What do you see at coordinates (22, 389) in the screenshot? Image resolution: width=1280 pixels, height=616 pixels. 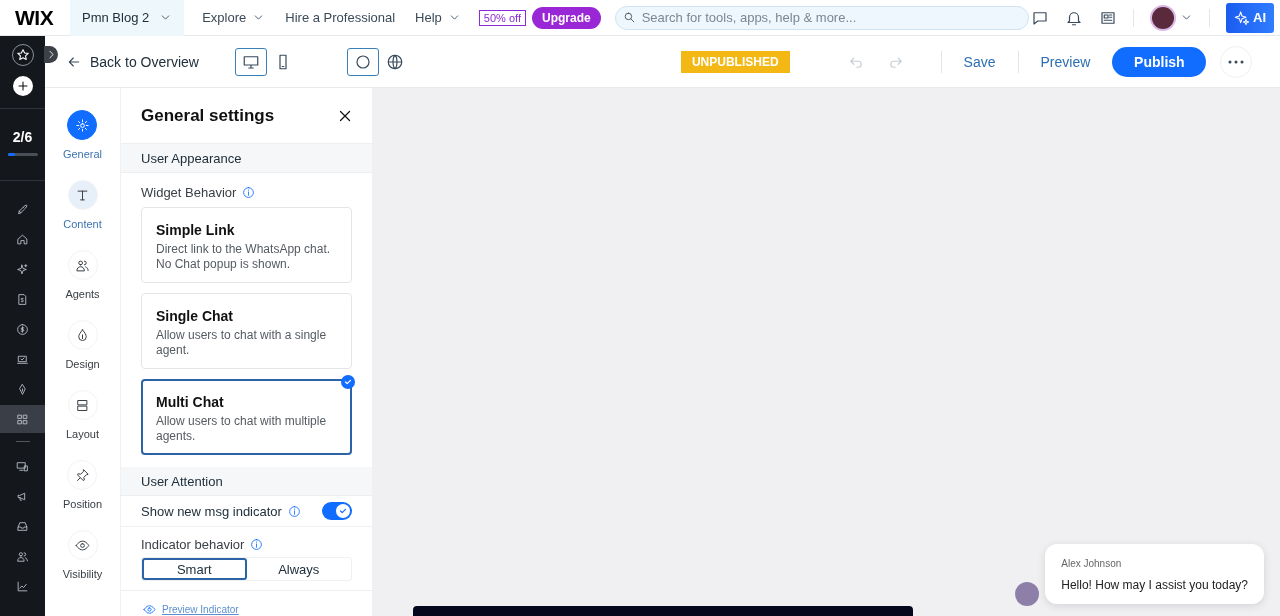 I see `pen-nib-icon` at bounding box center [22, 389].